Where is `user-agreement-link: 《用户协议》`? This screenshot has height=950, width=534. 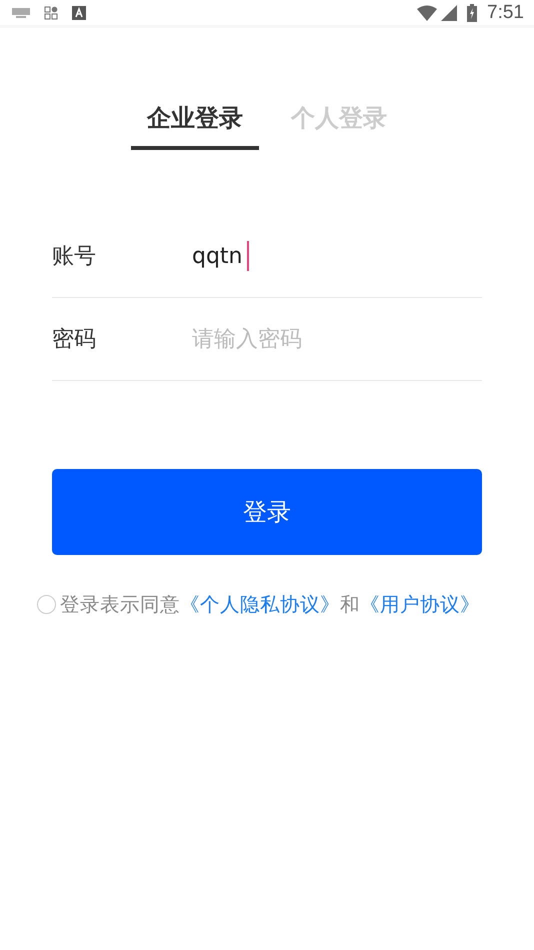
user-agreement-link: 《用户协议》 is located at coordinates (420, 604).